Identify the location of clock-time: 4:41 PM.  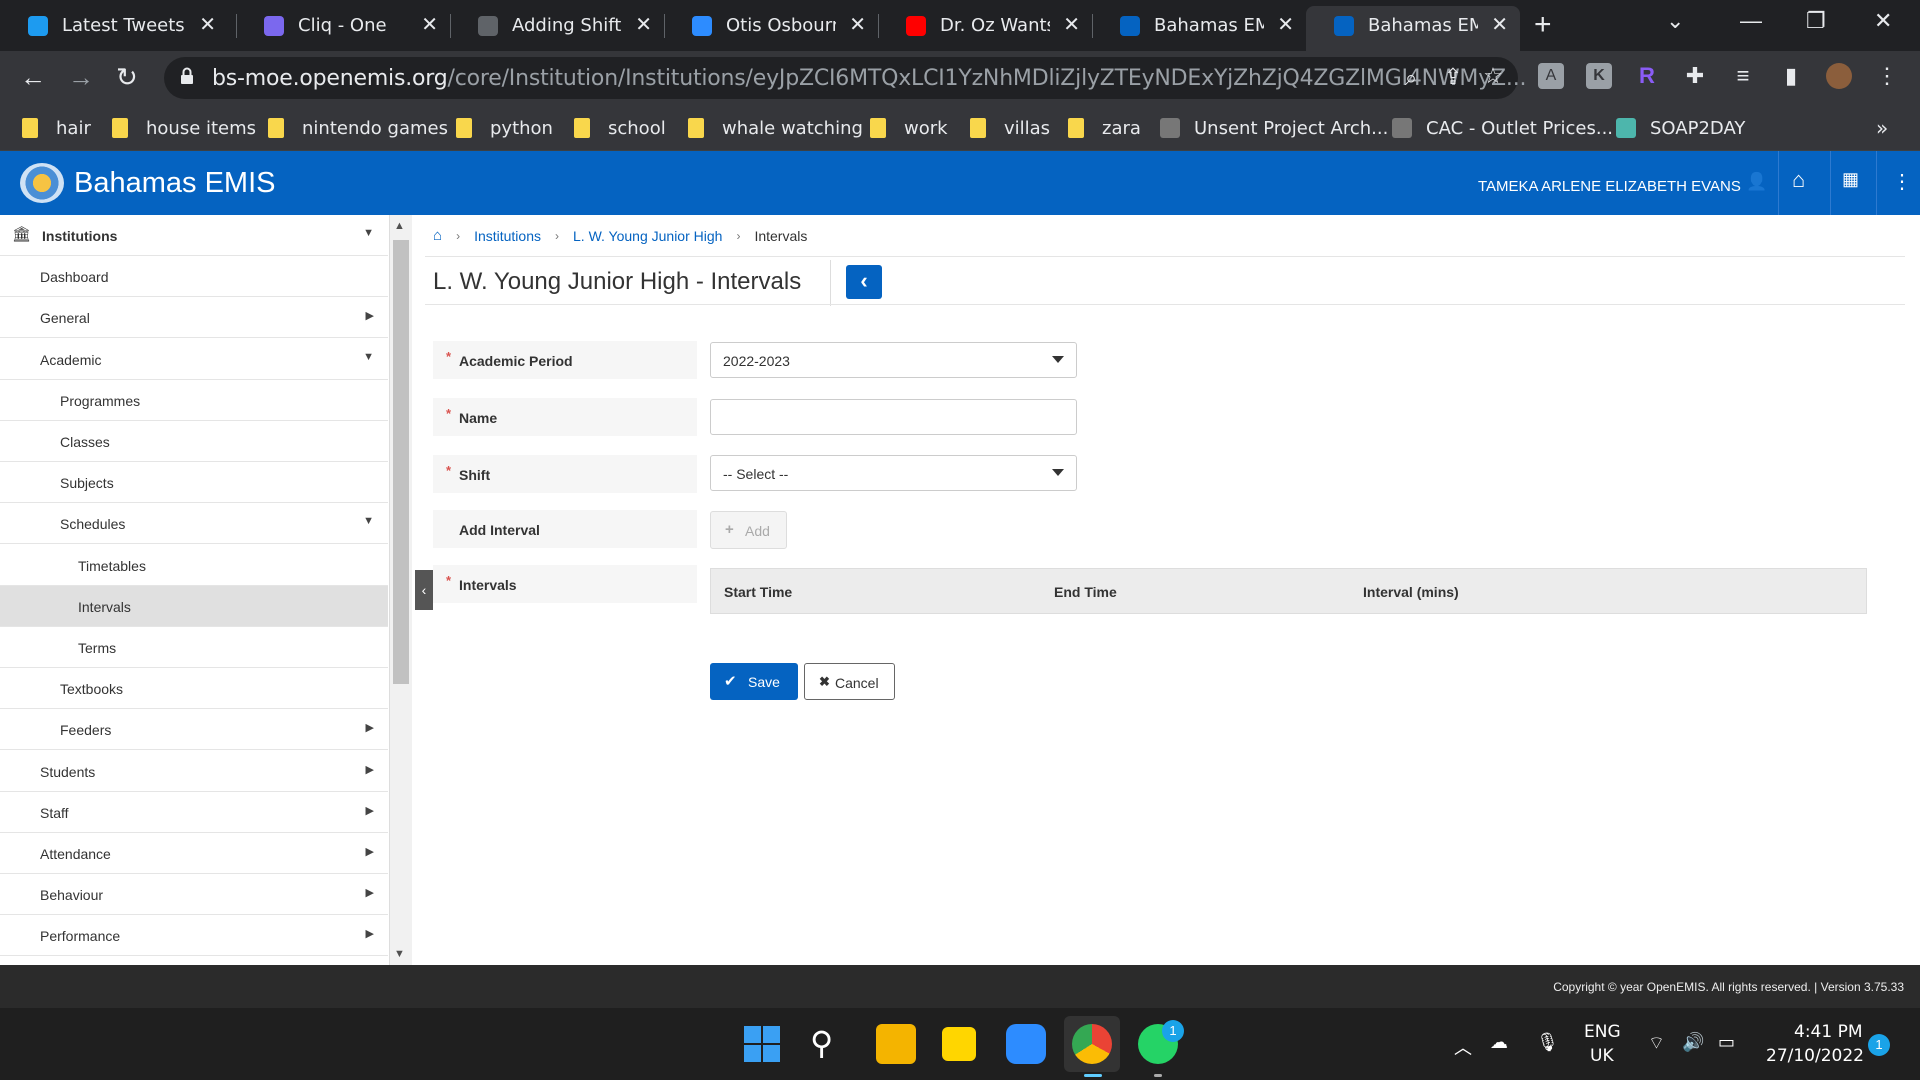
(1828, 1032).